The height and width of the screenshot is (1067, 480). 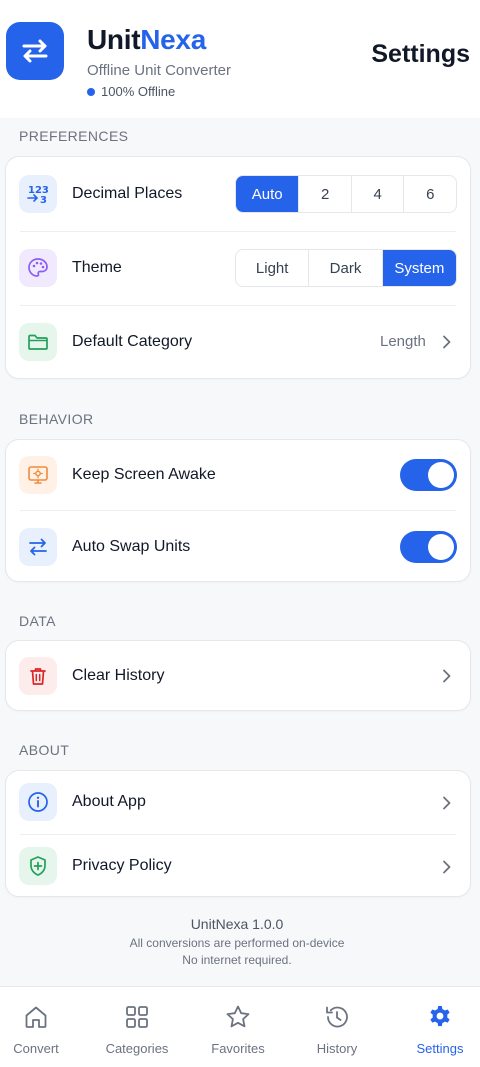 What do you see at coordinates (238, 866) in the screenshot?
I see `privacy-policy-row: Privacy Policy` at bounding box center [238, 866].